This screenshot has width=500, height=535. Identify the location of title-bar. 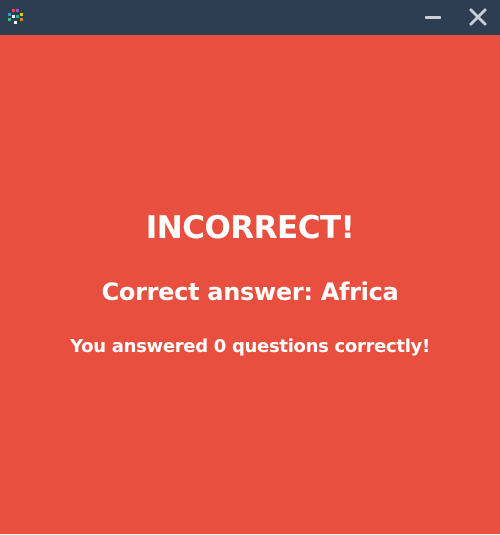
(250, 17).